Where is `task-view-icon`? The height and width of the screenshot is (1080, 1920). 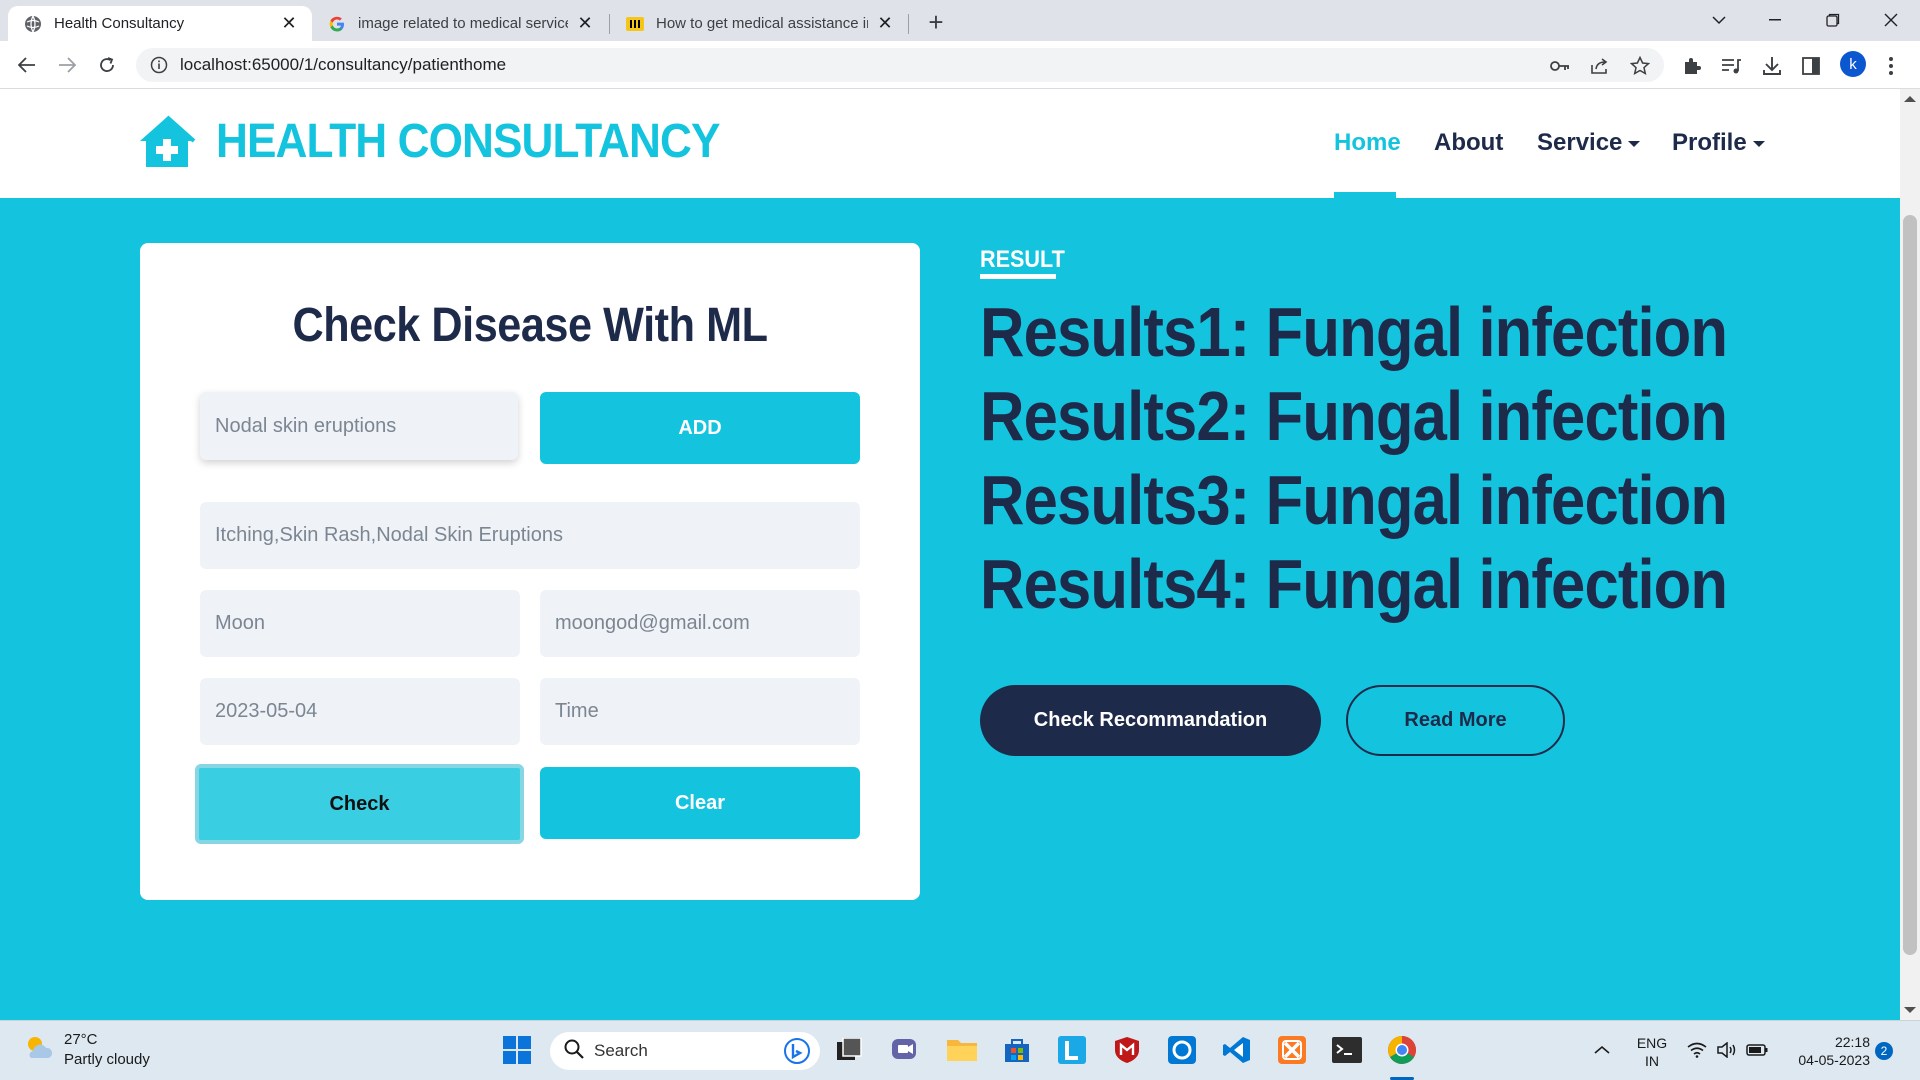
task-view-icon is located at coordinates (850, 1050).